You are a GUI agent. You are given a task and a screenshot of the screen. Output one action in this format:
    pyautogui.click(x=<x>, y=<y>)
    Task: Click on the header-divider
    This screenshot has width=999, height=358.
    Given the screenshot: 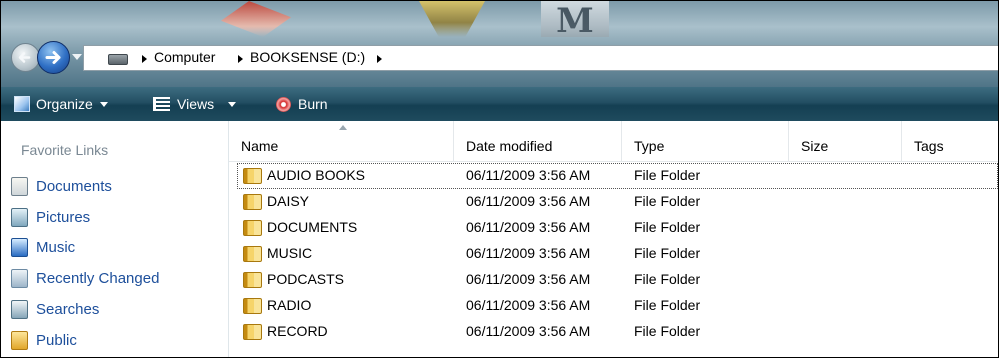 What is the action you would take?
    pyautogui.click(x=613, y=161)
    